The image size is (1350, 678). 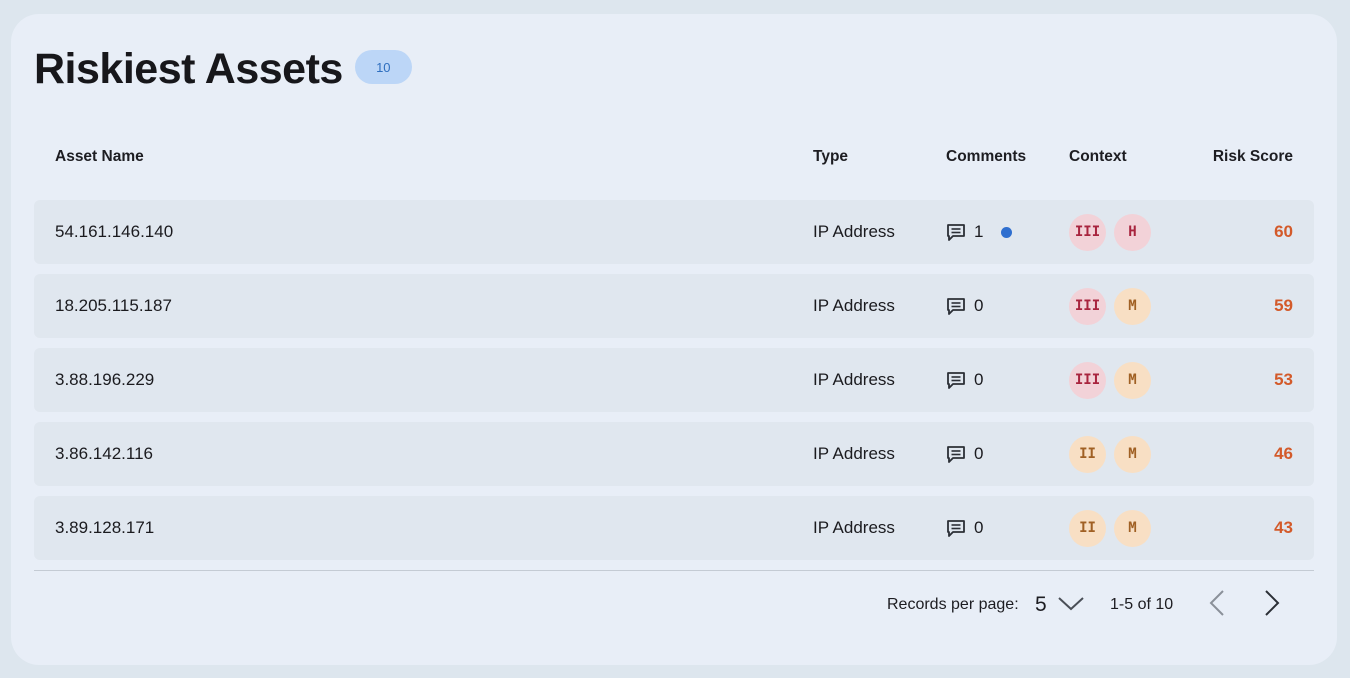 I want to click on chevron-right-icon, so click(x=1272, y=605).